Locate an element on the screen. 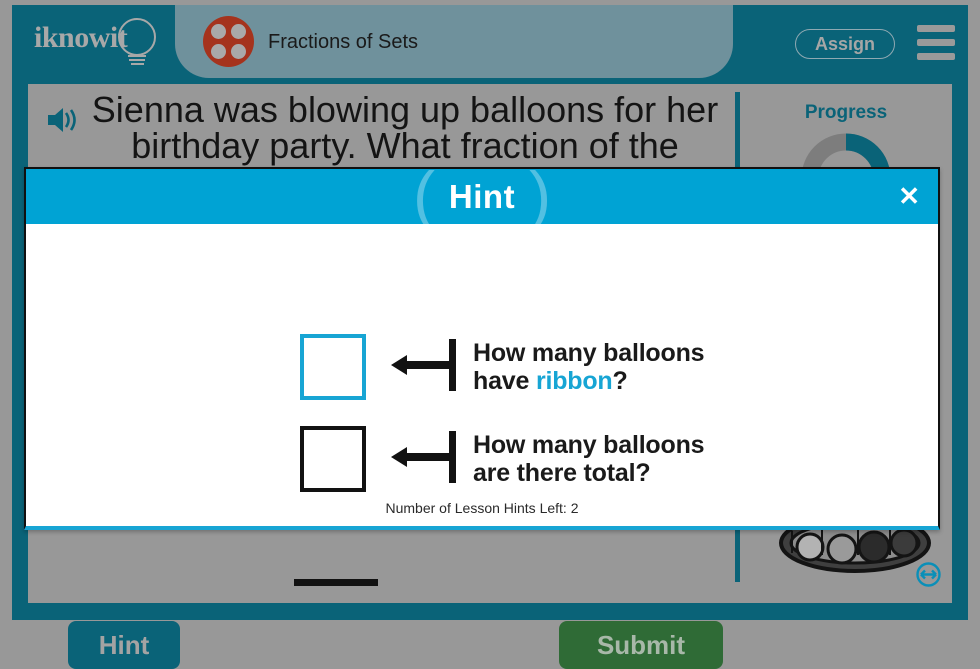  hint-modal-title: Hint is located at coordinates (482, 196).